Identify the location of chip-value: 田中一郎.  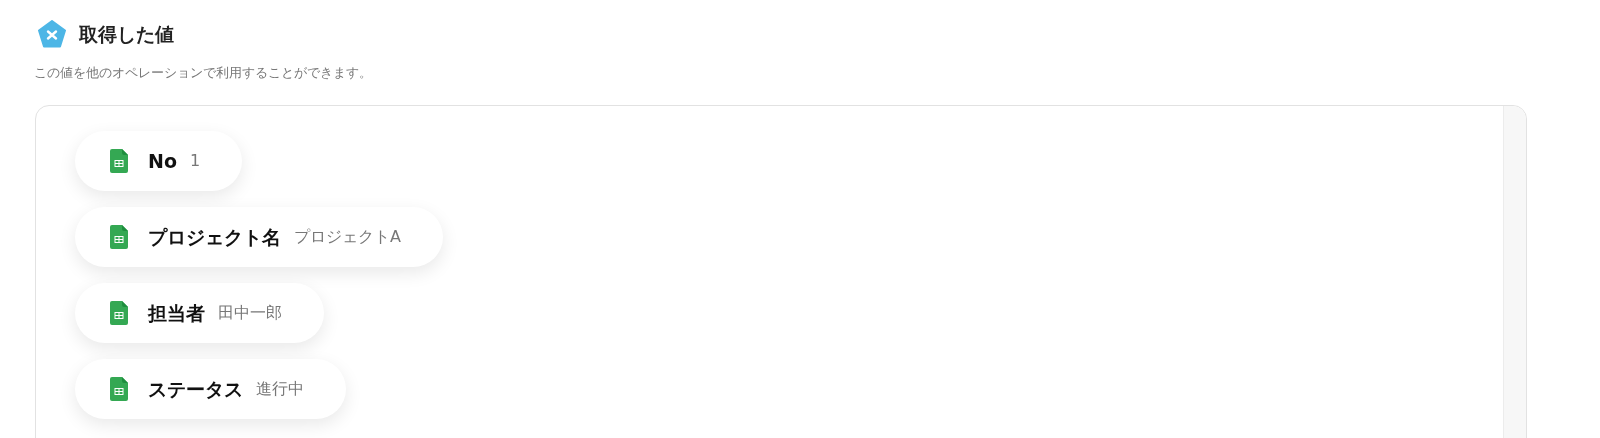
(250, 313).